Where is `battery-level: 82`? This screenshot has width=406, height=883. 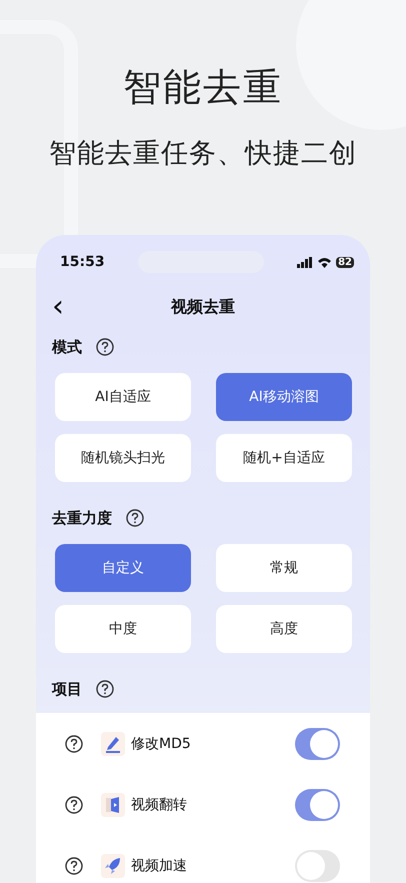
battery-level: 82 is located at coordinates (345, 262).